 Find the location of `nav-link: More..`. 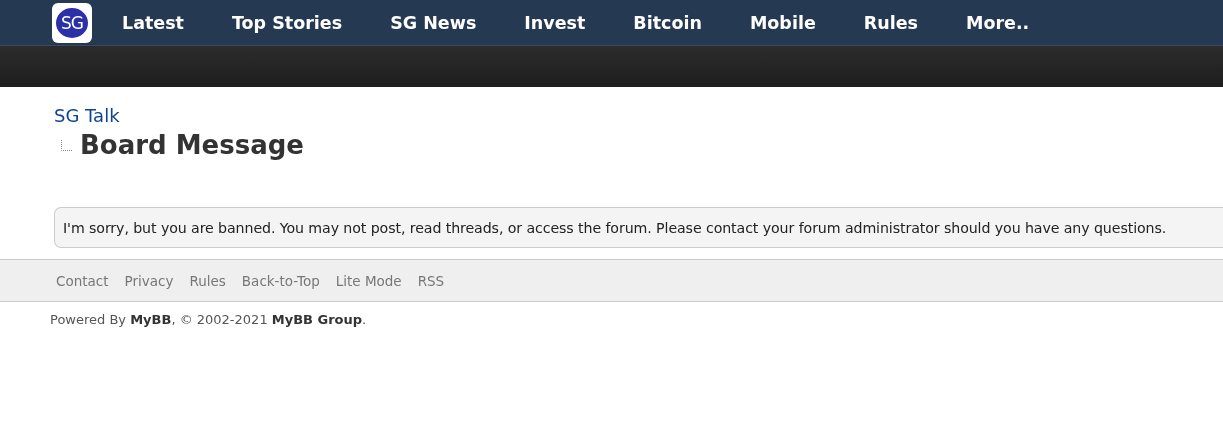

nav-link: More.. is located at coordinates (998, 22).